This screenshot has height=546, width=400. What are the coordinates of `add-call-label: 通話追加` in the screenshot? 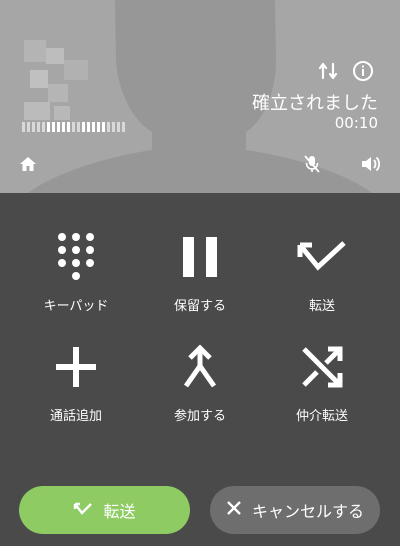 It's located at (75, 416).